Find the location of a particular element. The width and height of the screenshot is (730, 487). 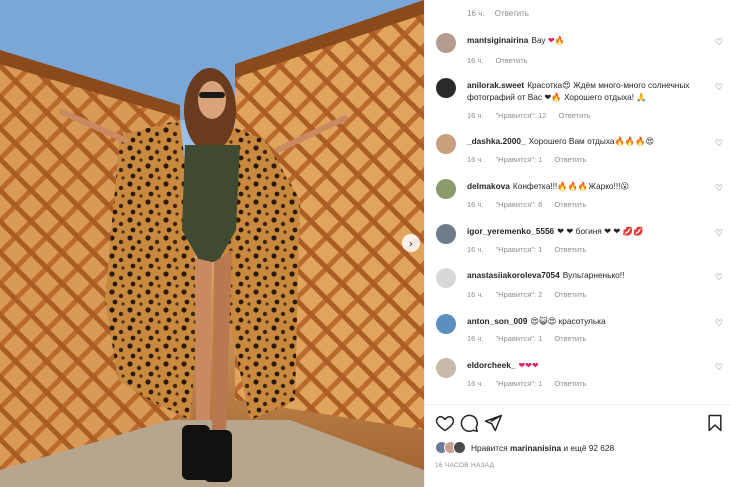

comment-text: delmakova Конфетка!!!🔥🔥🔥Жарко!!!😮 is located at coordinates (587, 187).